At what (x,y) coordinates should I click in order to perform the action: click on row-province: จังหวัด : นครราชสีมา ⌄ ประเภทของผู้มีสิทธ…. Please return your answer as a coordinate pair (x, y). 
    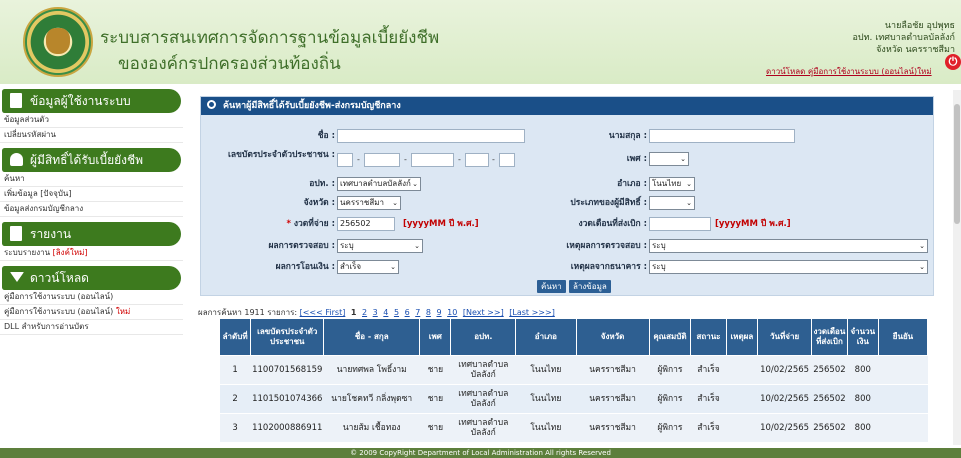
    Looking at the image, I should click on (567, 204).